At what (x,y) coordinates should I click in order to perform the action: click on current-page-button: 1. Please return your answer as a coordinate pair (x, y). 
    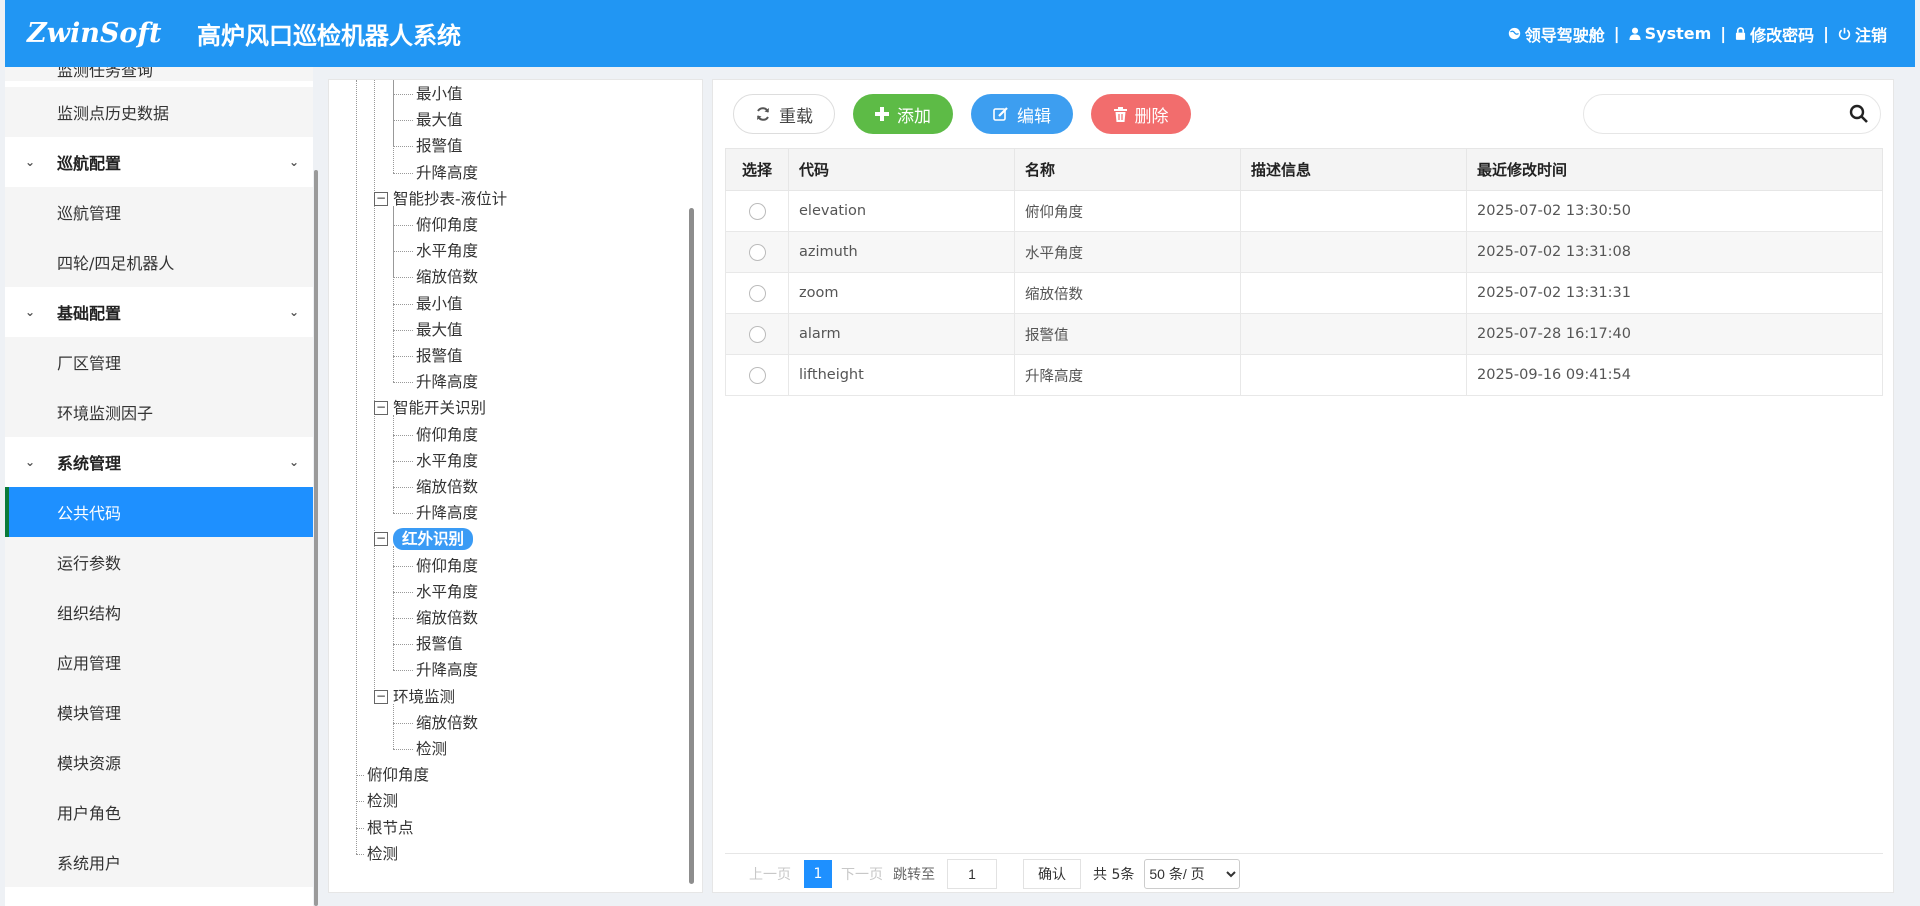
    Looking at the image, I should click on (818, 873).